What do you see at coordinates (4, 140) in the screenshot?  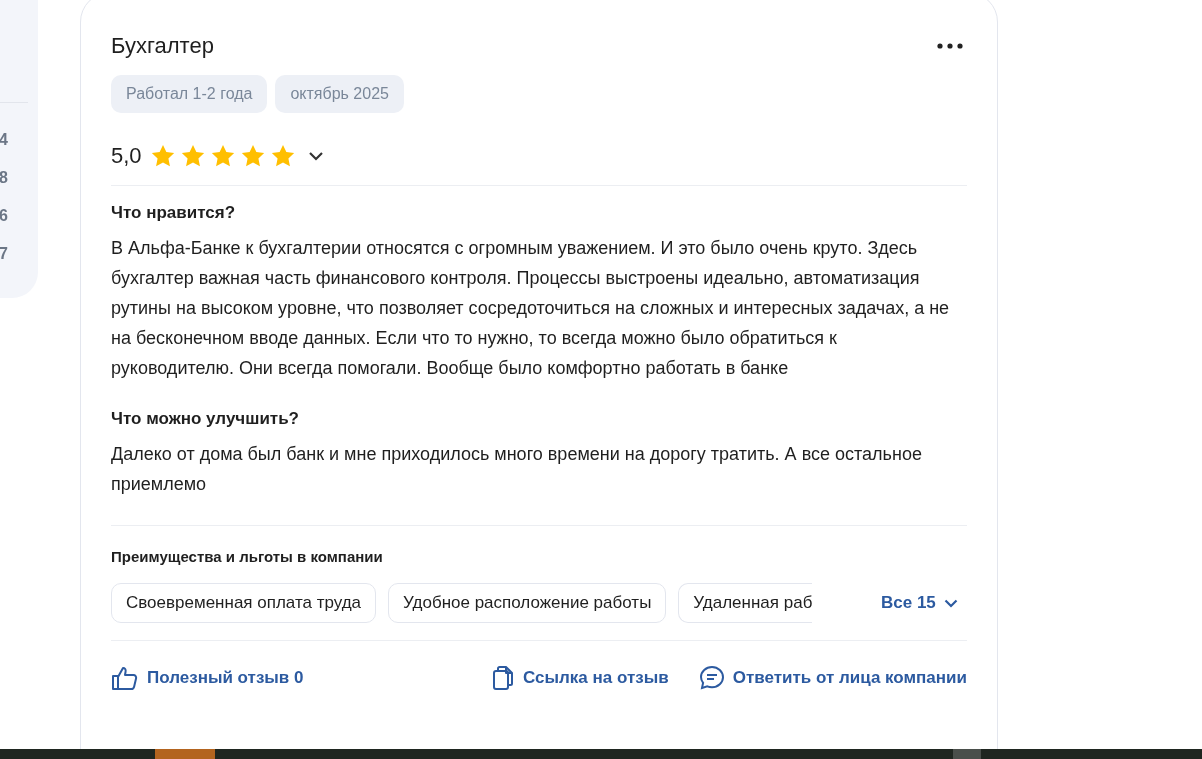 I see `count-label: 4` at bounding box center [4, 140].